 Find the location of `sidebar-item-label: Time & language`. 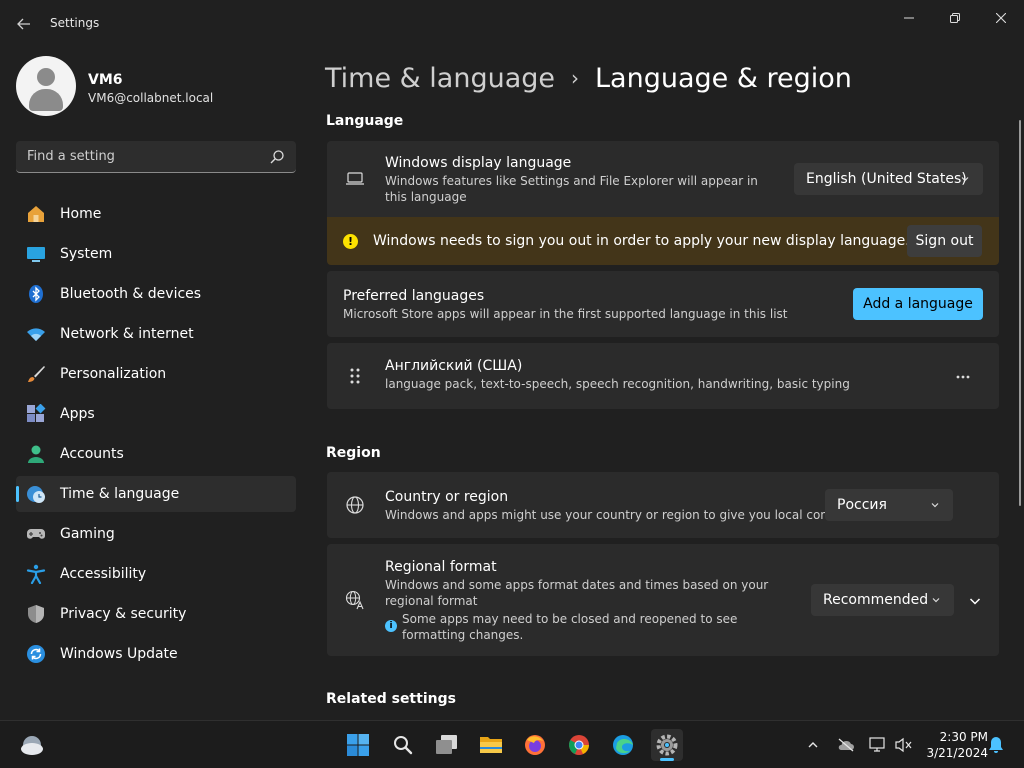

sidebar-item-label: Time & language is located at coordinates (120, 494).